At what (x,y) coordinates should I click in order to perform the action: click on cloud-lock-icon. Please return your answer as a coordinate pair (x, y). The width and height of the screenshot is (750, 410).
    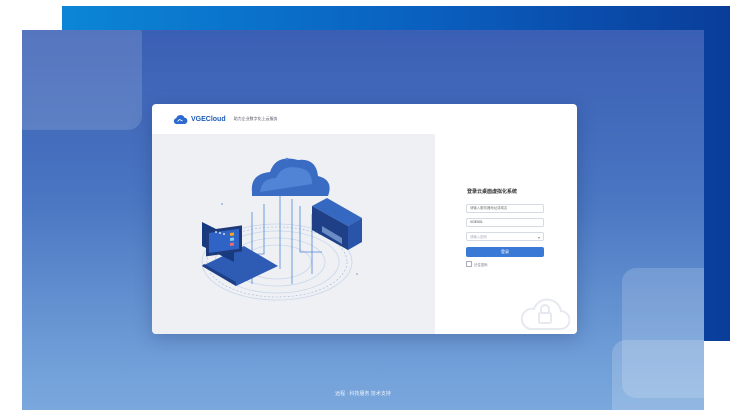
    Looking at the image, I should click on (545, 314).